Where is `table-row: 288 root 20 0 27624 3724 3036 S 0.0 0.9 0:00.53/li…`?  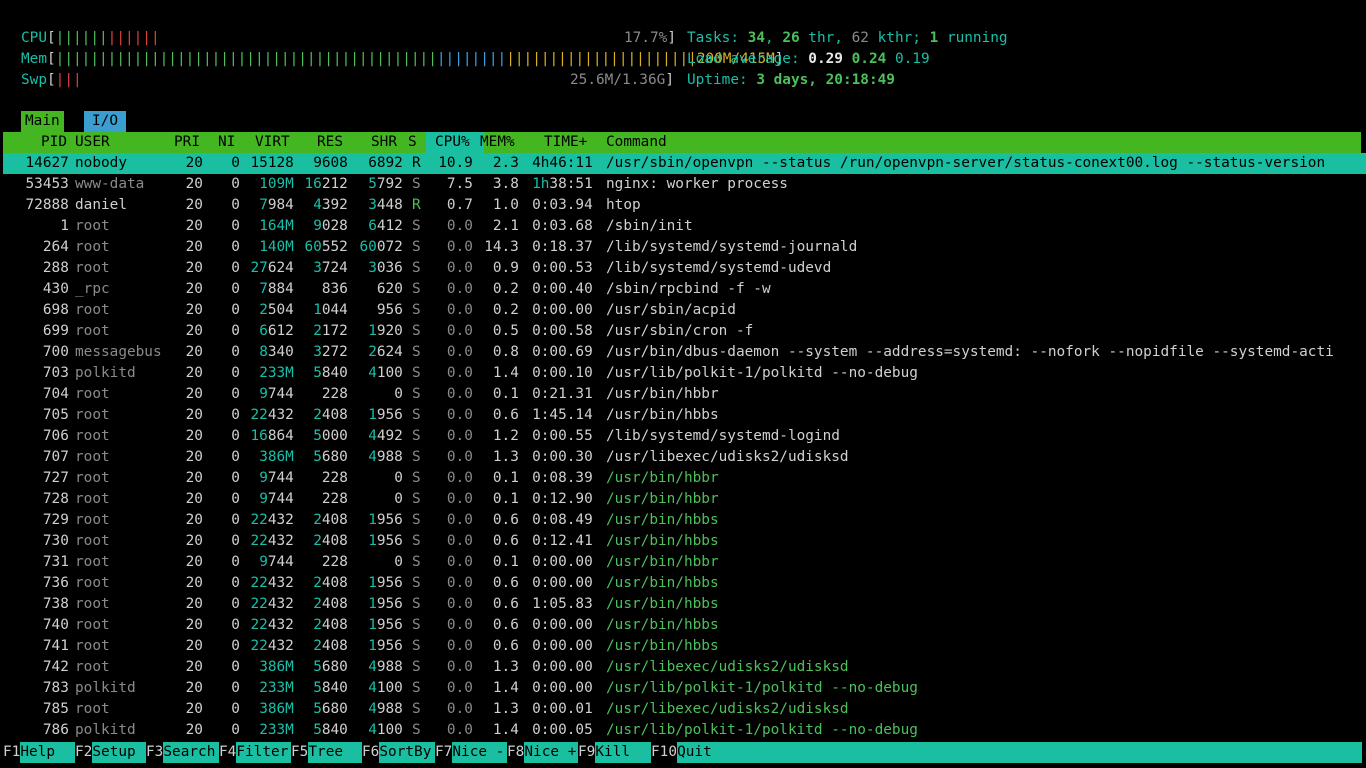
table-row: 288 root 20 0 27624 3724 3036 S 0.0 0.9 0:00.53/li… is located at coordinates (684, 268).